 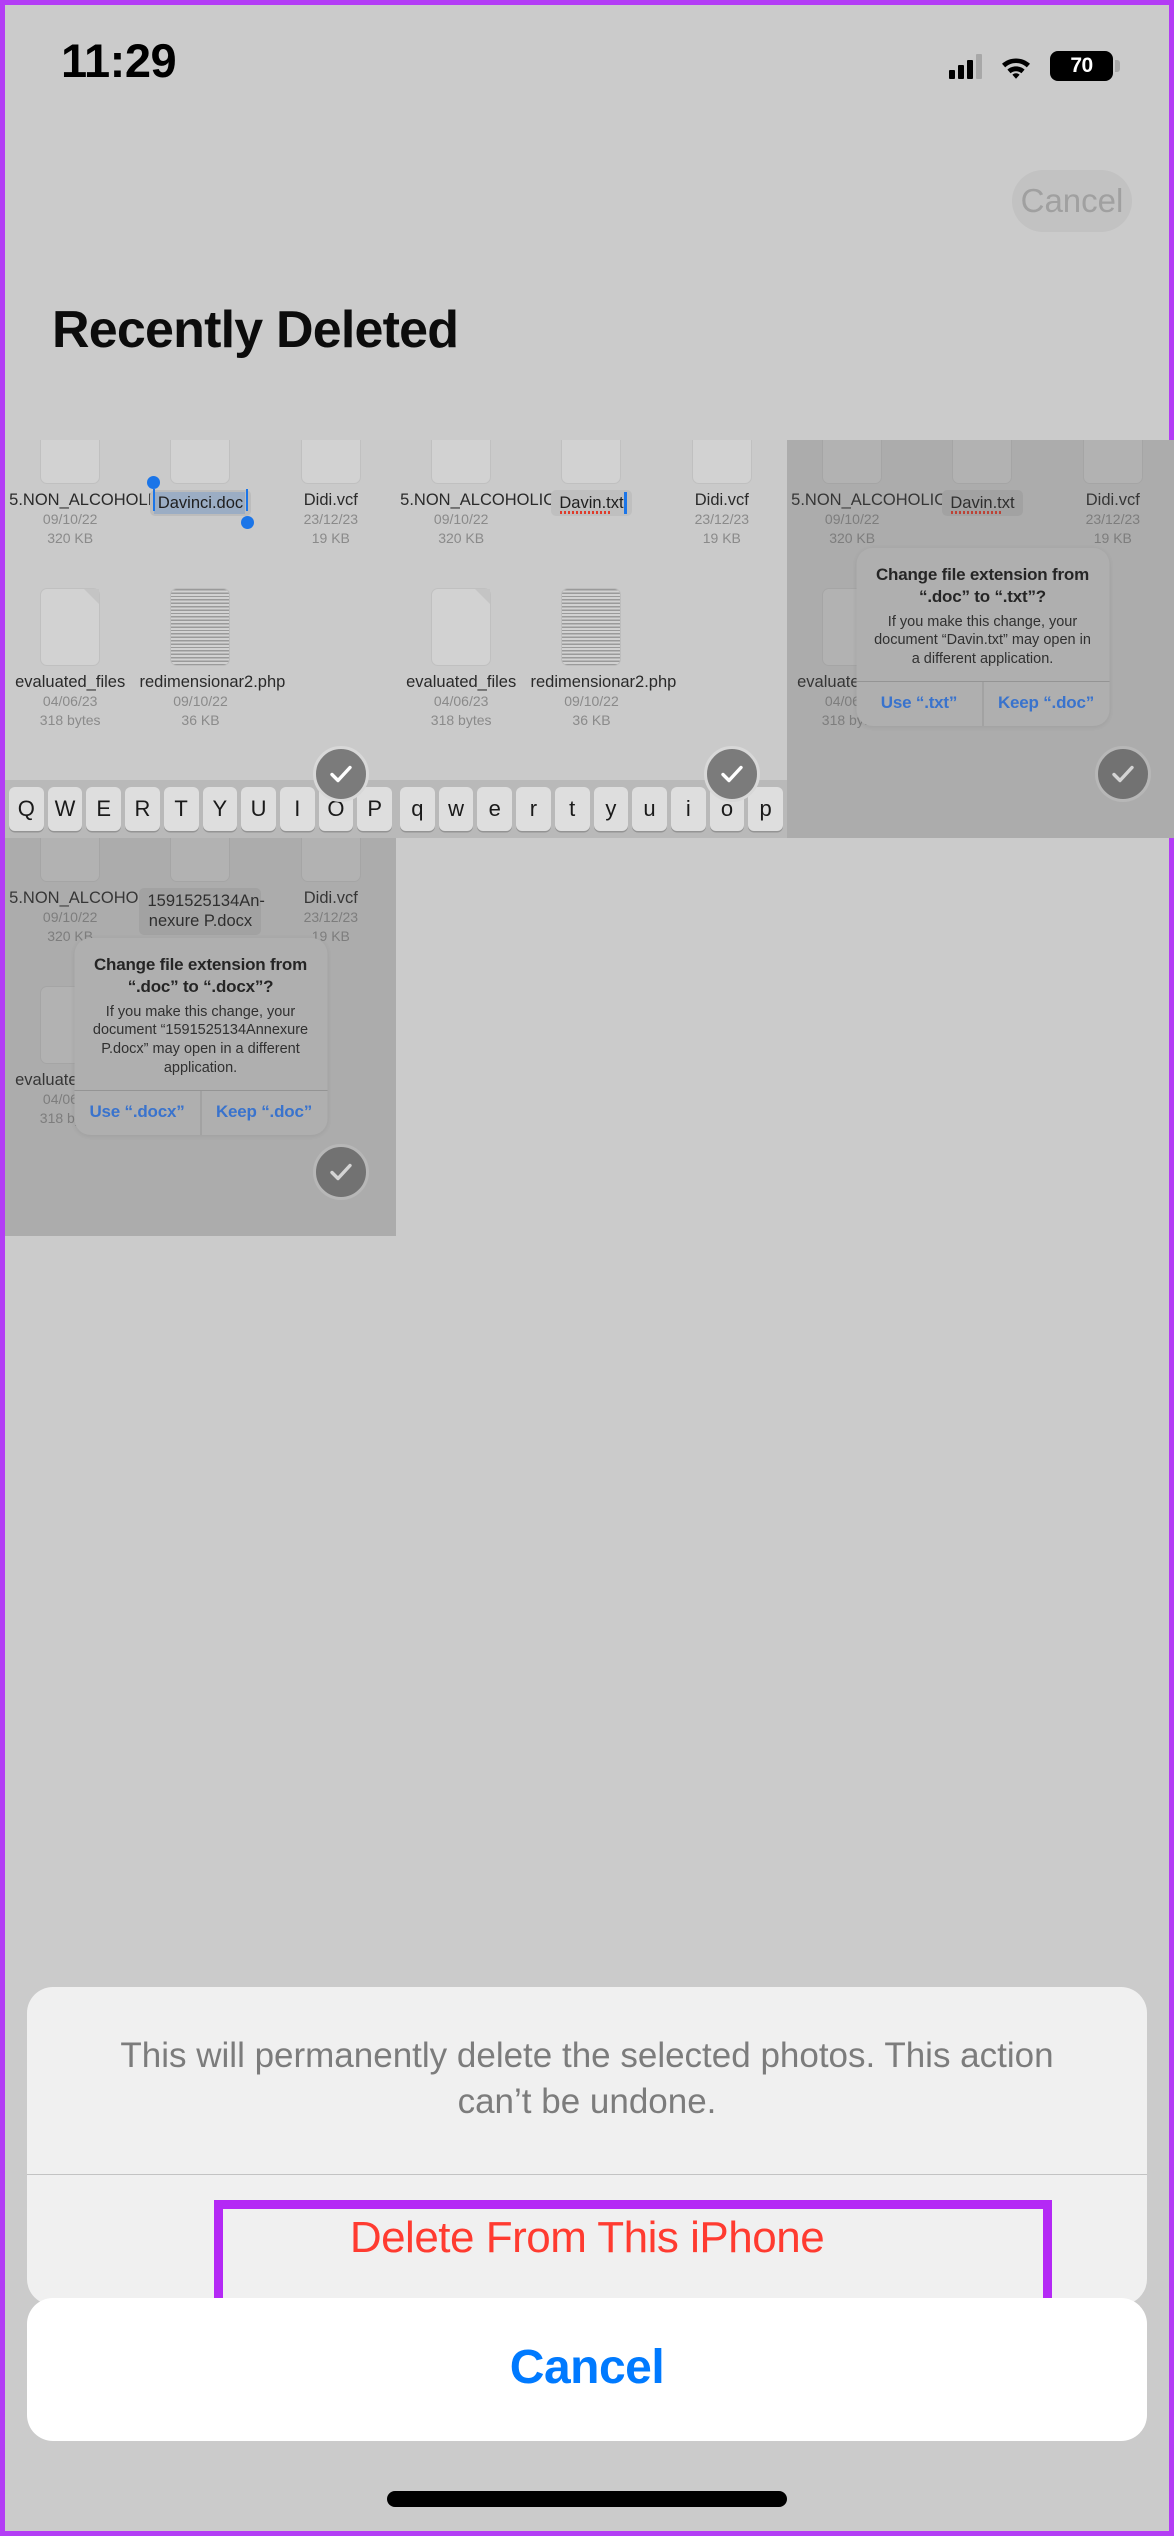 What do you see at coordinates (70, 701) in the screenshot?
I see `file-date: 04/06/23` at bounding box center [70, 701].